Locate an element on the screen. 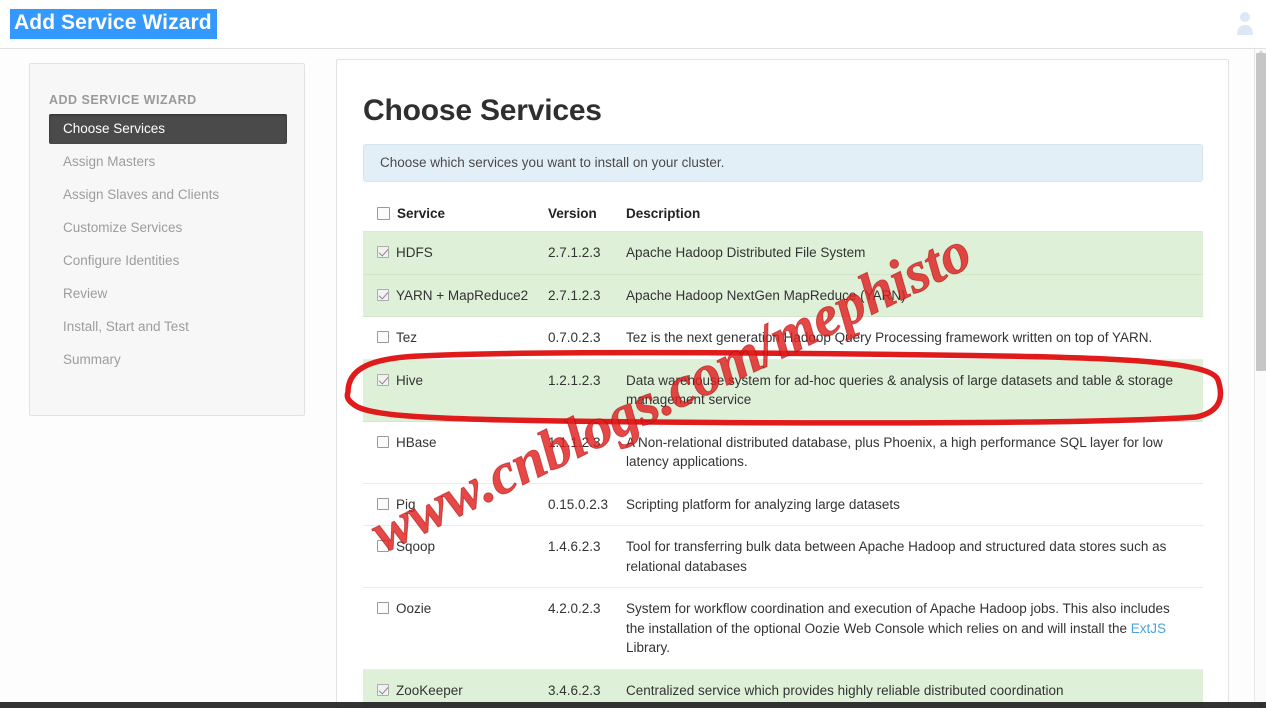  service-checkbox-tez is located at coordinates (383, 337).